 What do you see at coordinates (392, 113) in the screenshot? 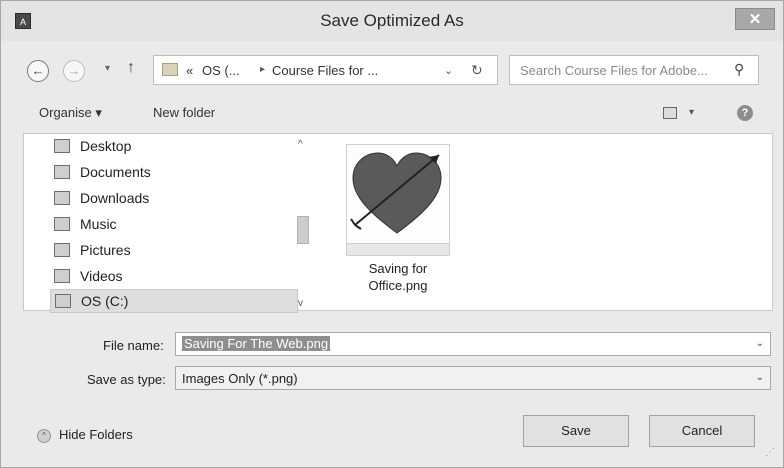
I see `toolbar: Organise ▾ New folder ▾ ?` at bounding box center [392, 113].